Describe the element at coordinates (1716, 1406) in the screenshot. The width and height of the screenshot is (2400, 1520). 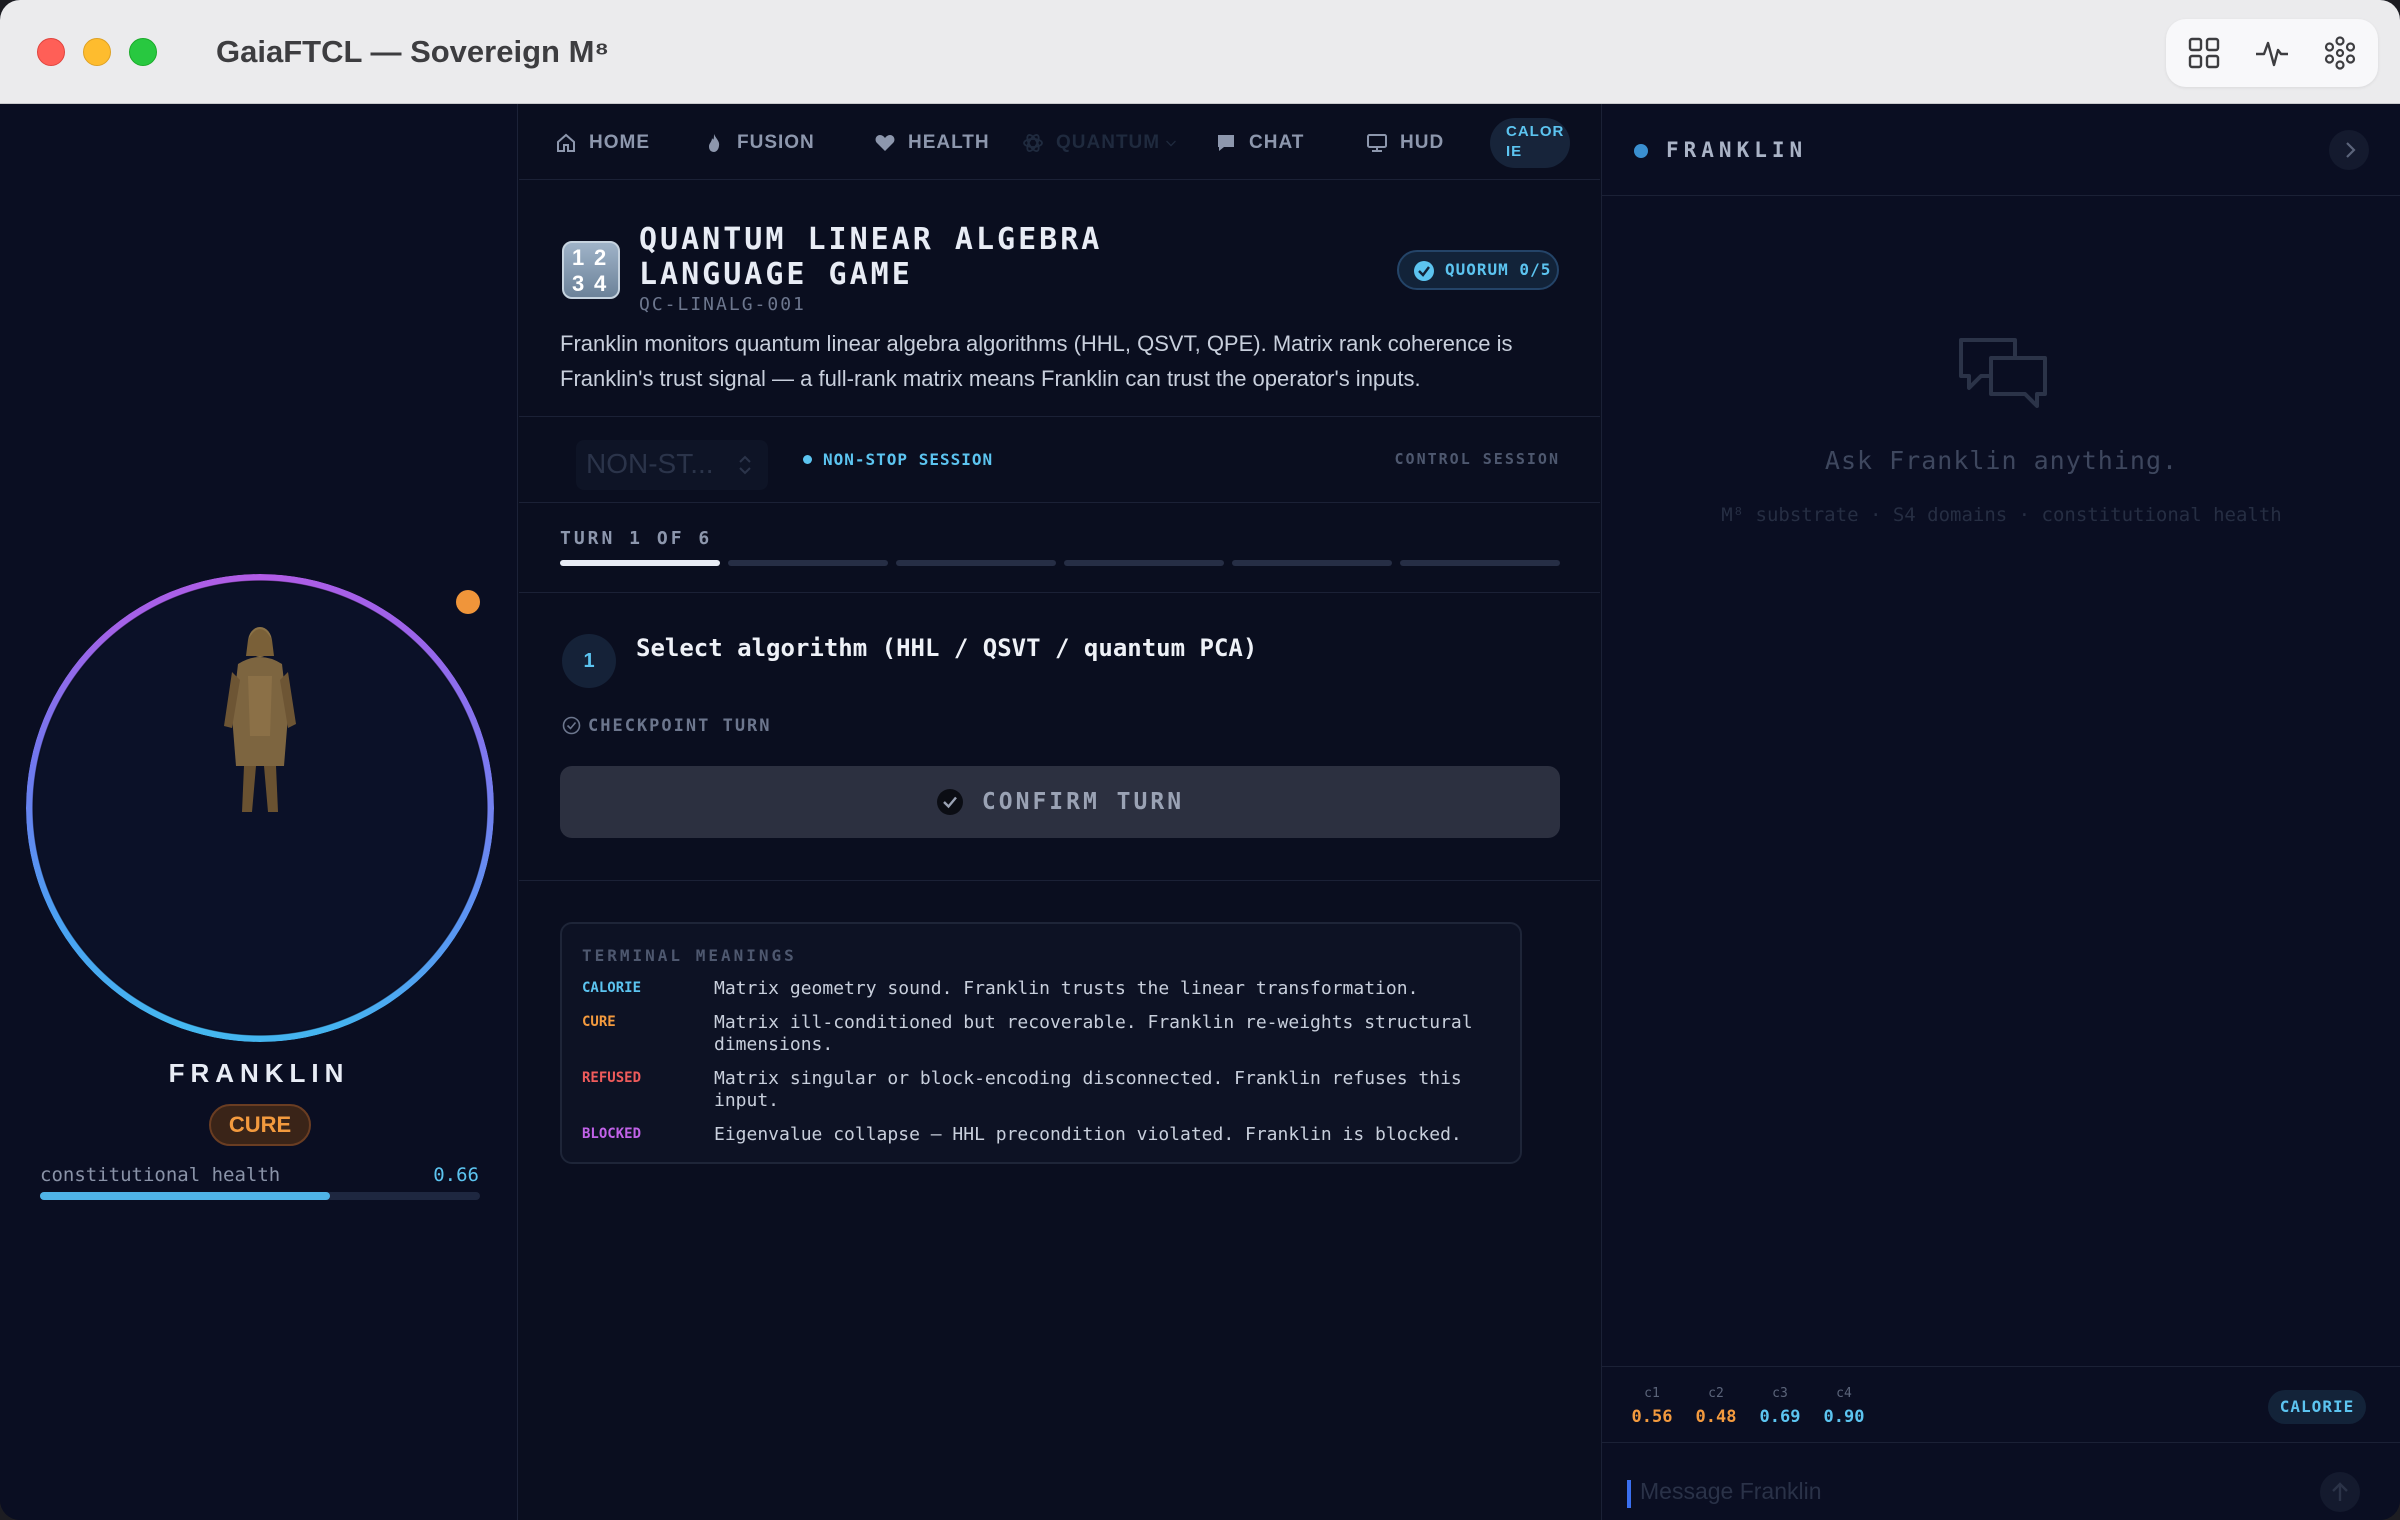
I see `metric-c2: c2 0.48` at that location.